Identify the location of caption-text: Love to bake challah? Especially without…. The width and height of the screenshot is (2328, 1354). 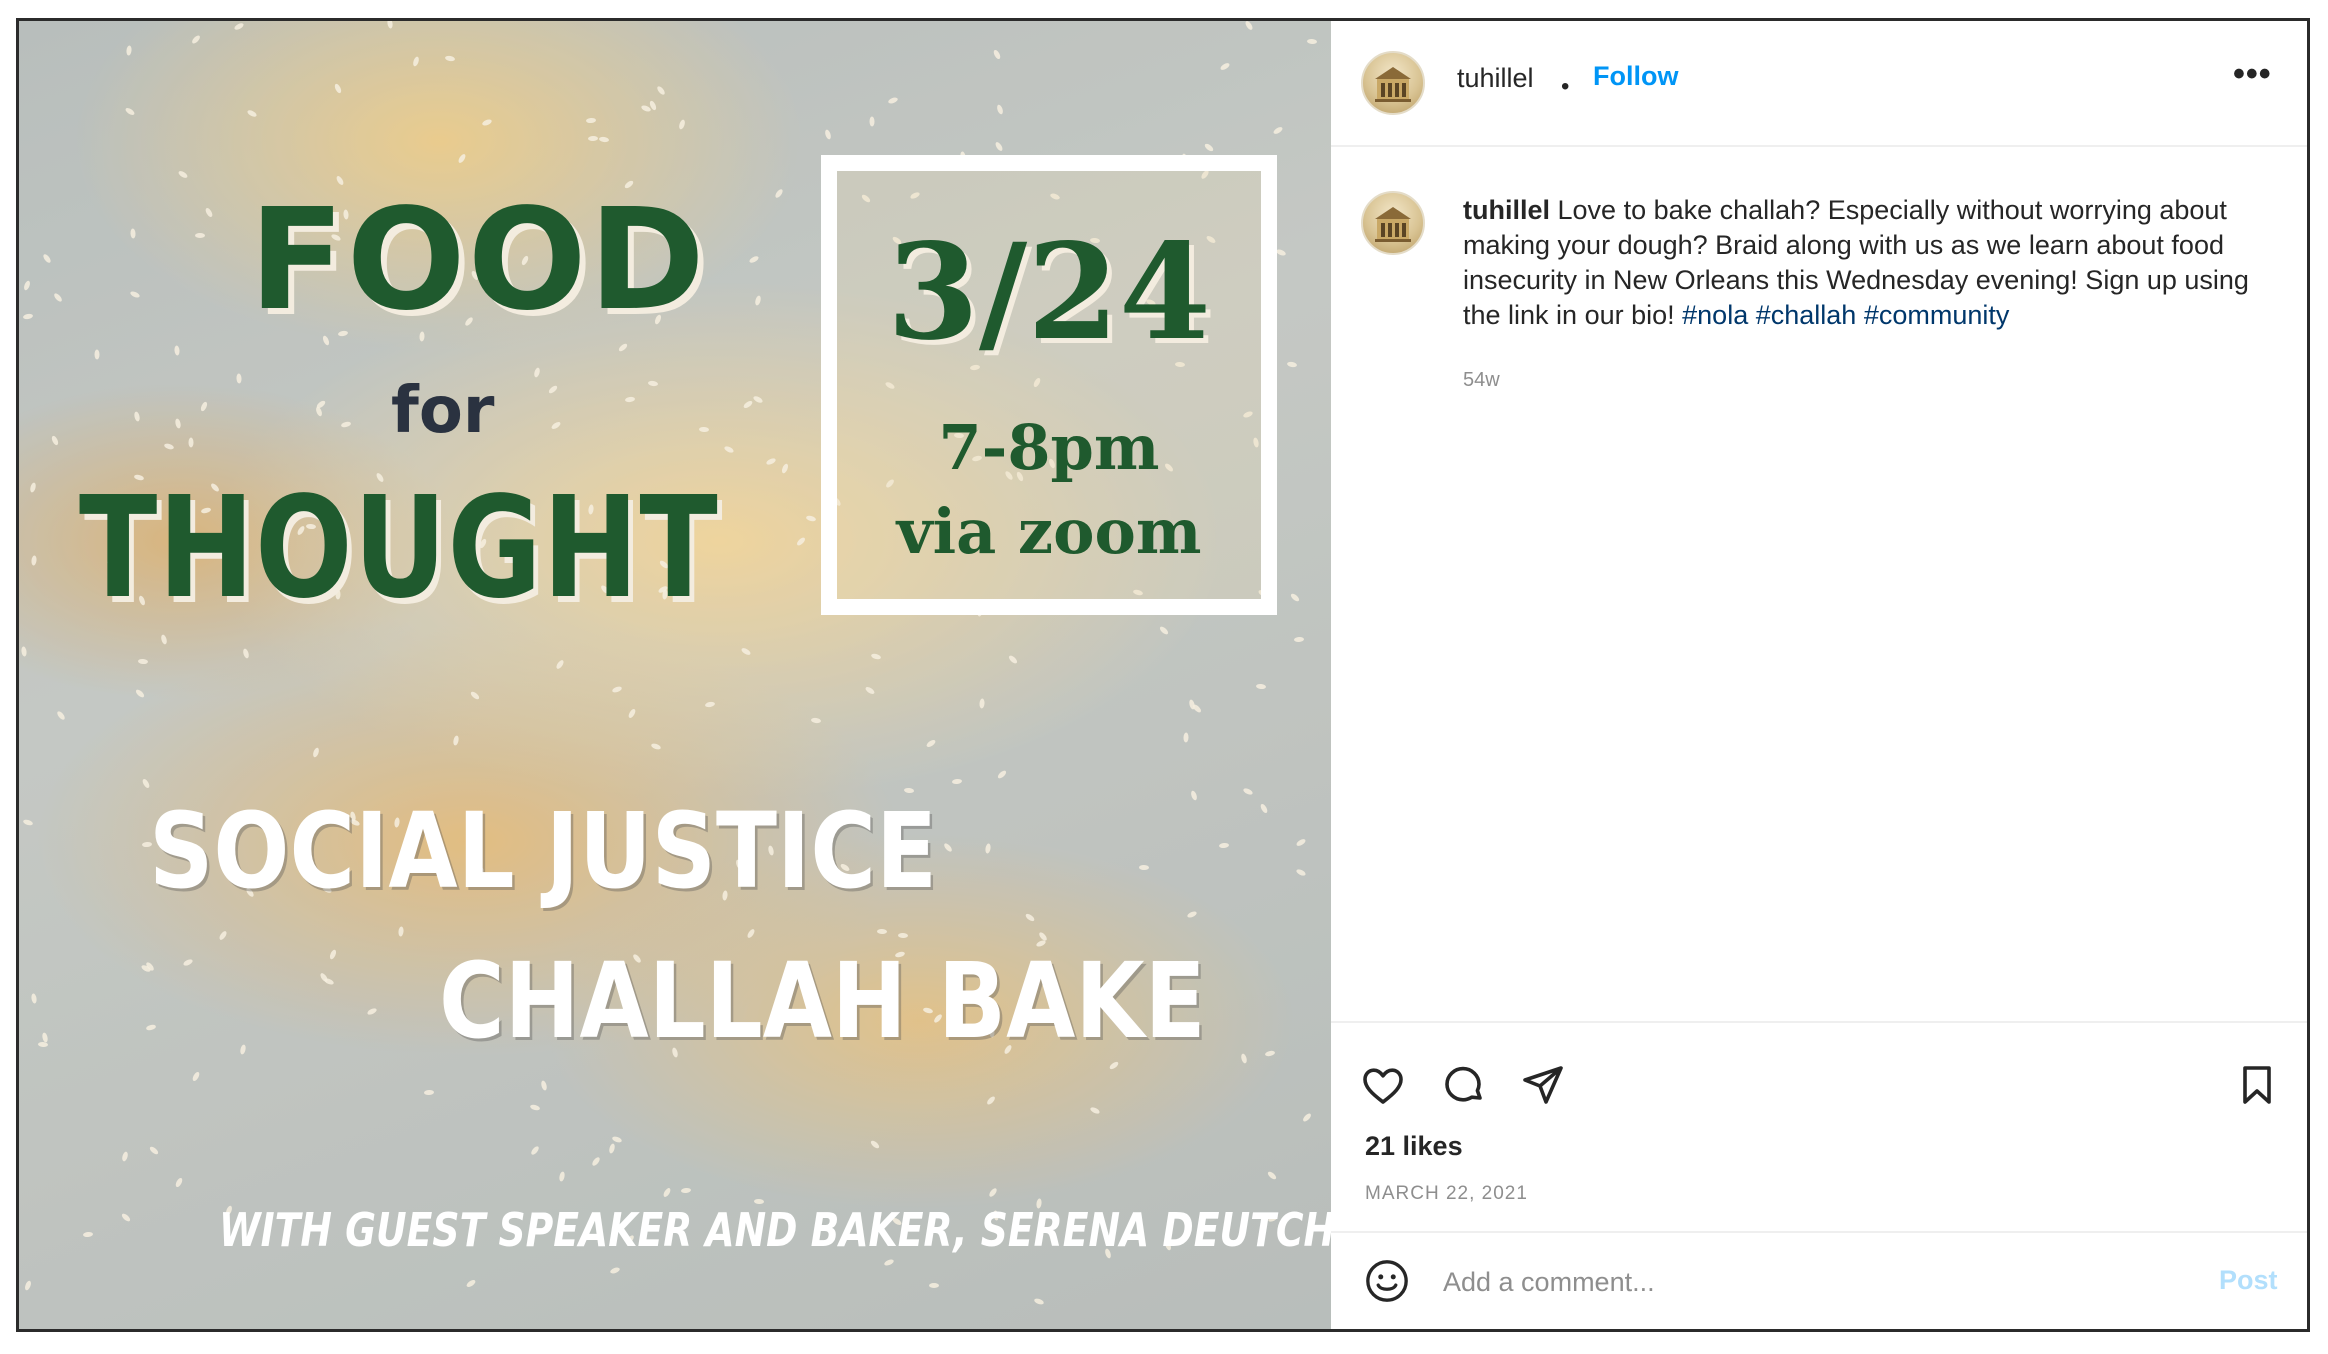
(1856, 262).